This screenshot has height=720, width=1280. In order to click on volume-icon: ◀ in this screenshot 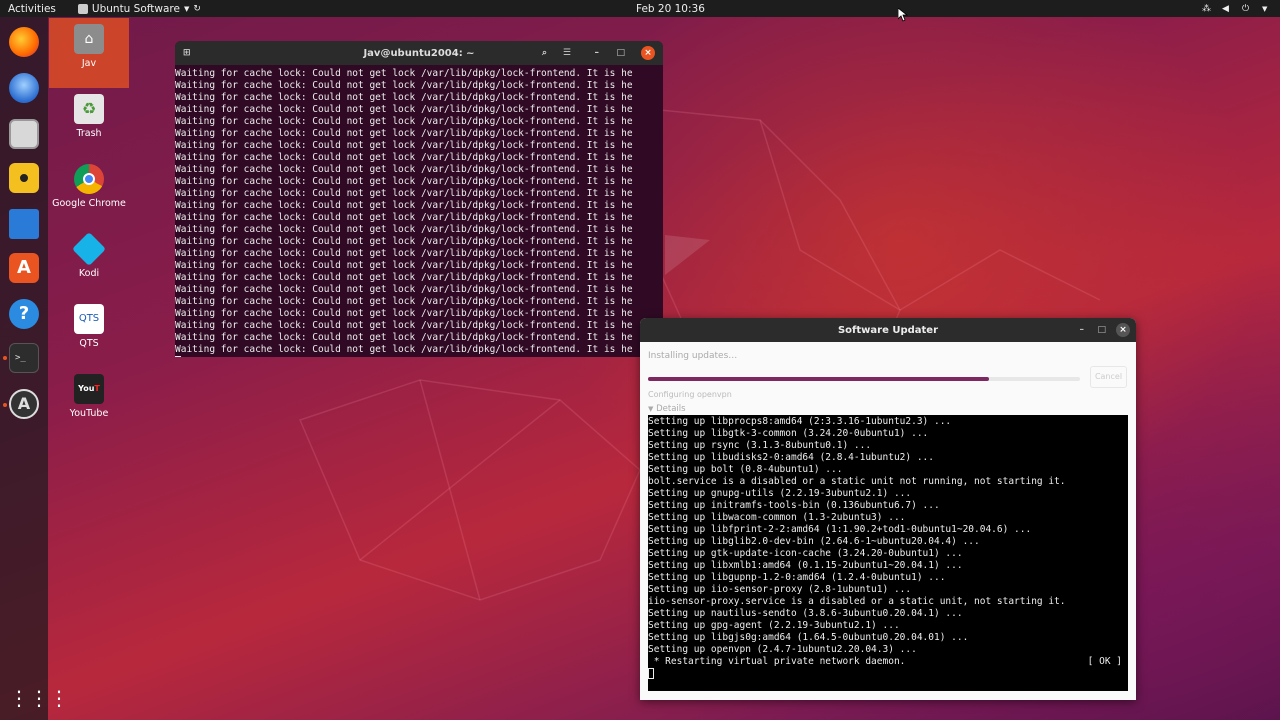, I will do `click(1227, 9)`.